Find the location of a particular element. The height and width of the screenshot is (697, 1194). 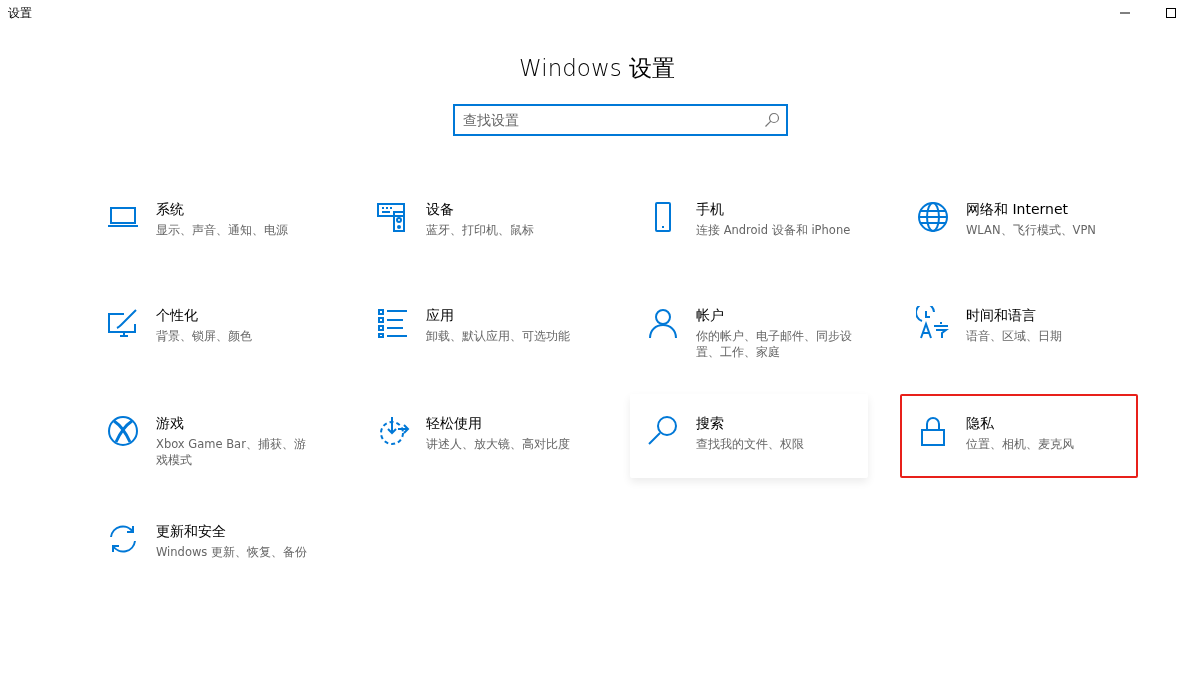

tile-description: WLAN、飞行模式、VPN is located at coordinates (1031, 230).